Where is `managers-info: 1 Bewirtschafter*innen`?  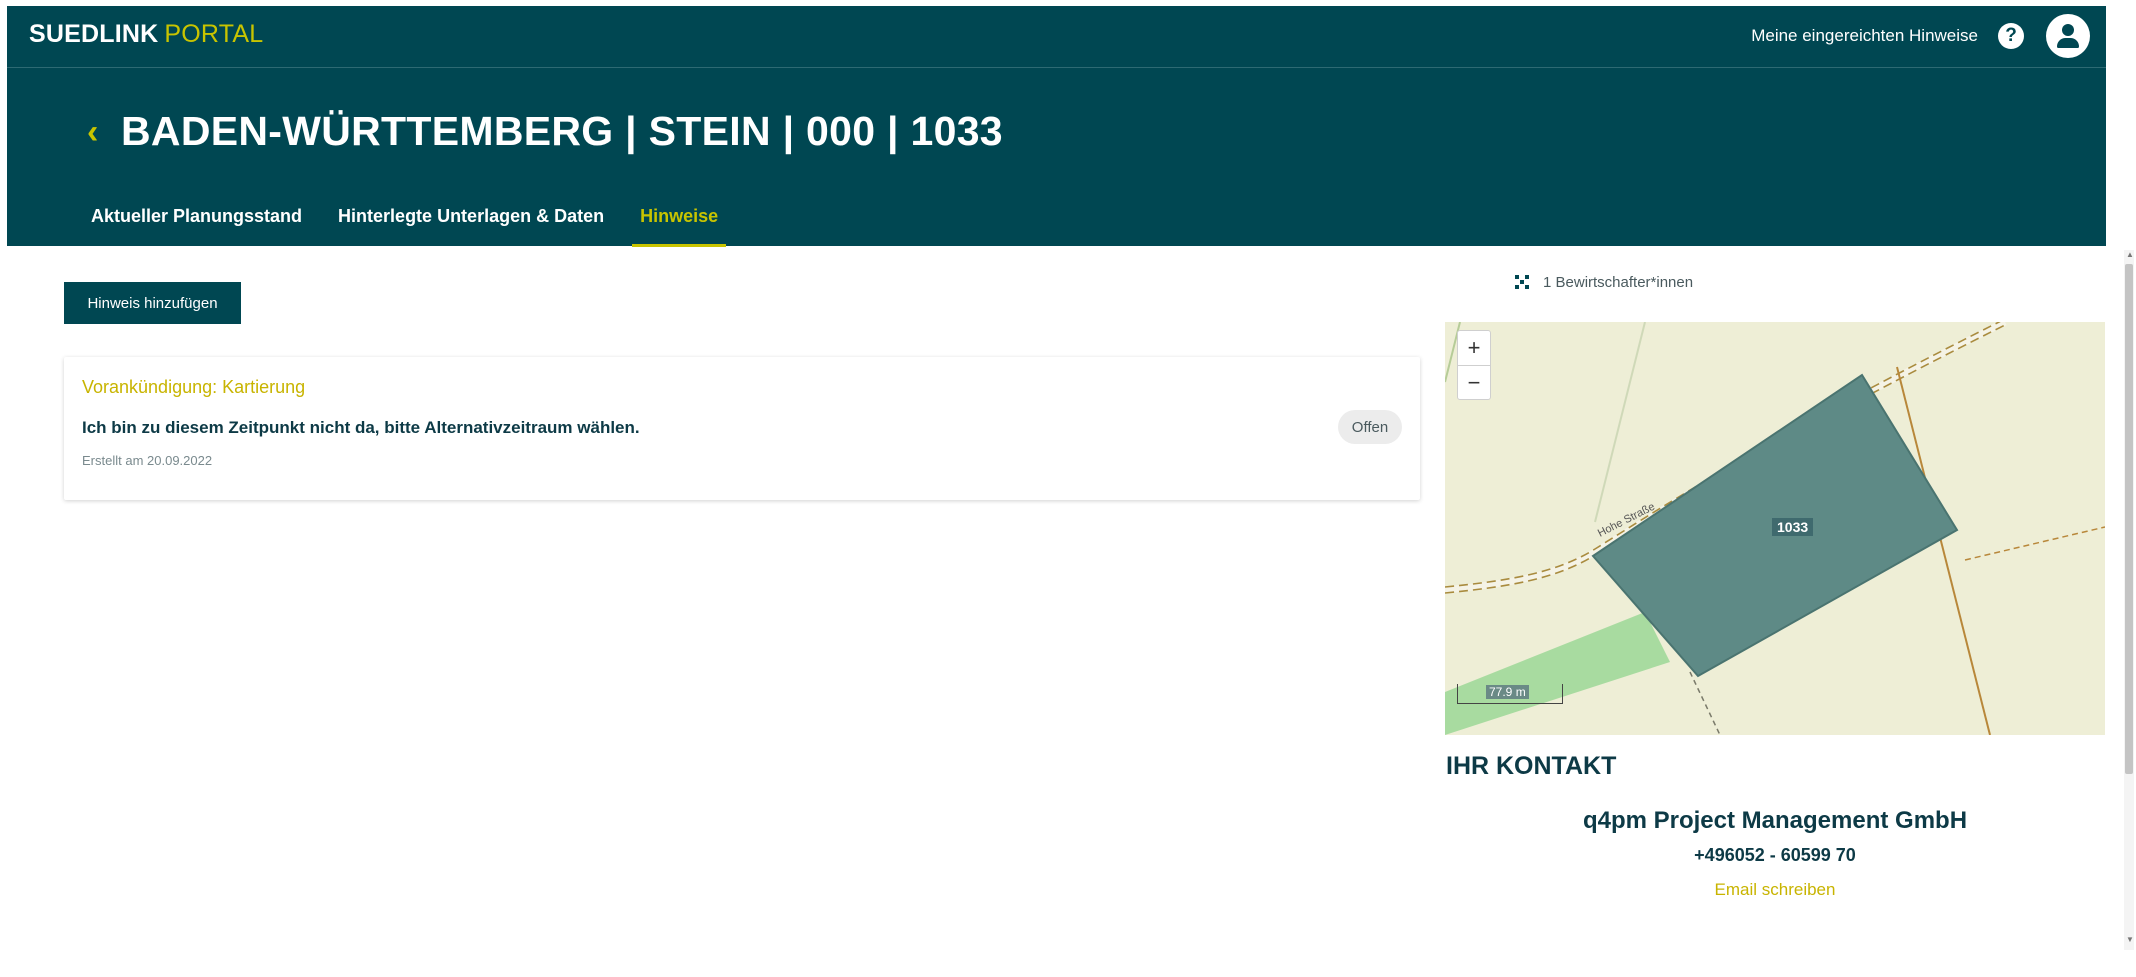 managers-info: 1 Bewirtschafter*innen is located at coordinates (1603, 282).